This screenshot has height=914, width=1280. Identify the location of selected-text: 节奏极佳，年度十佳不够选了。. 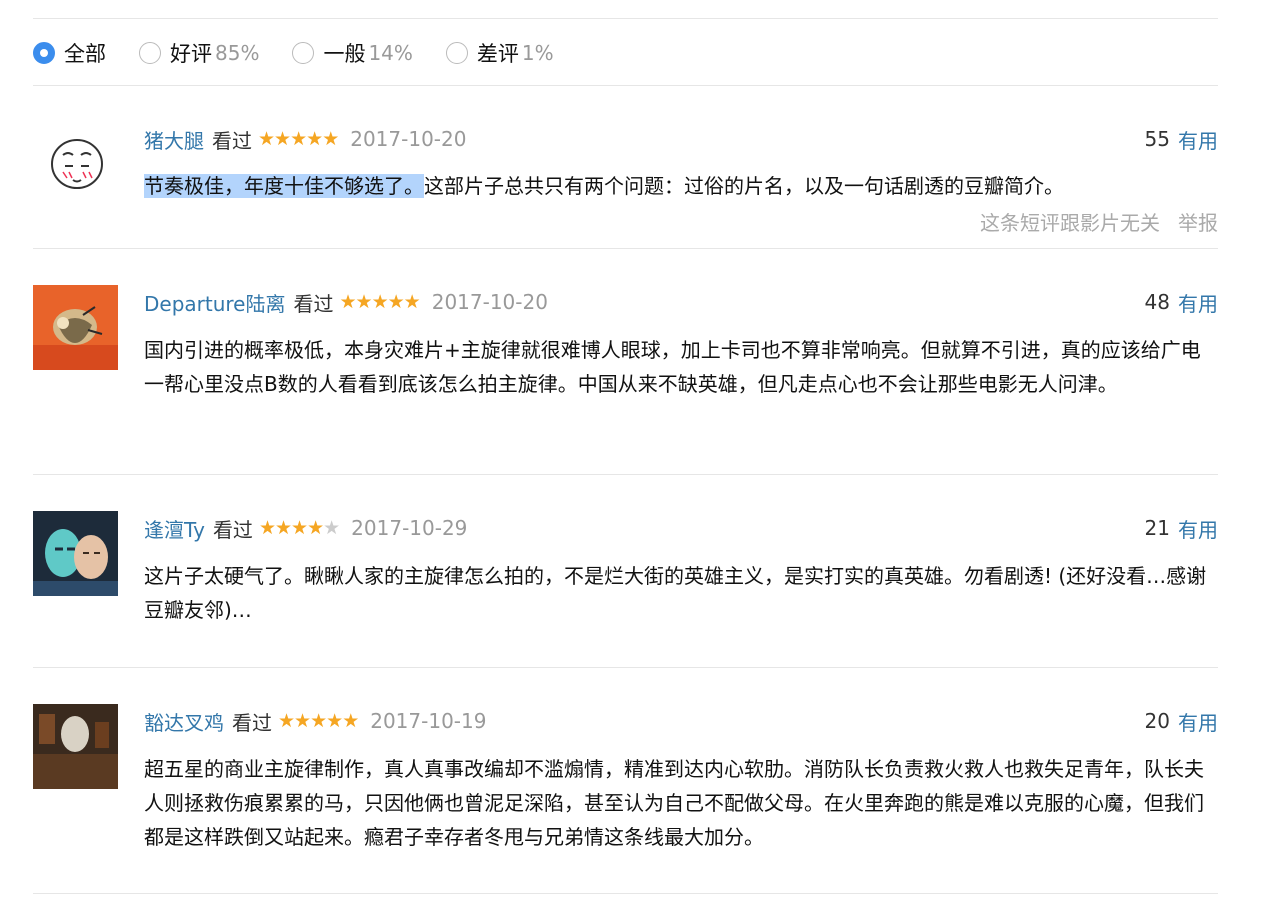
(284, 186).